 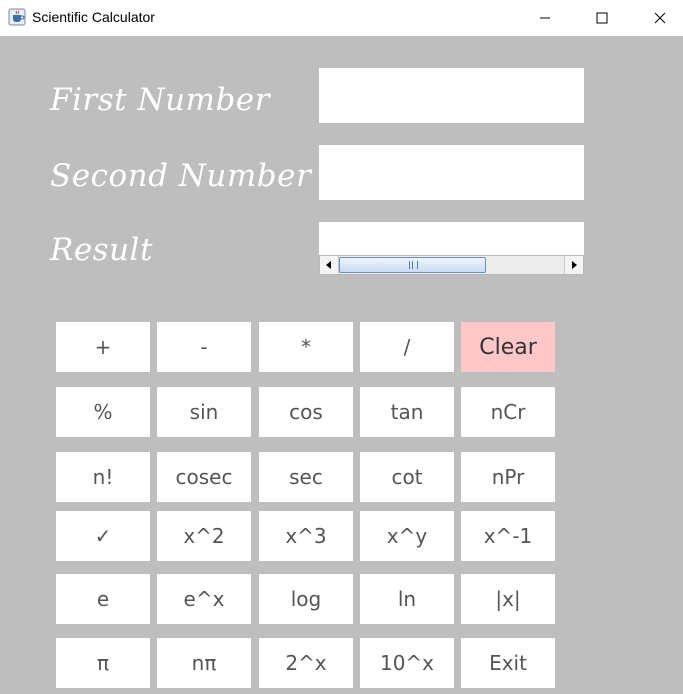 I want to click on second-number-field, so click(x=451, y=172).